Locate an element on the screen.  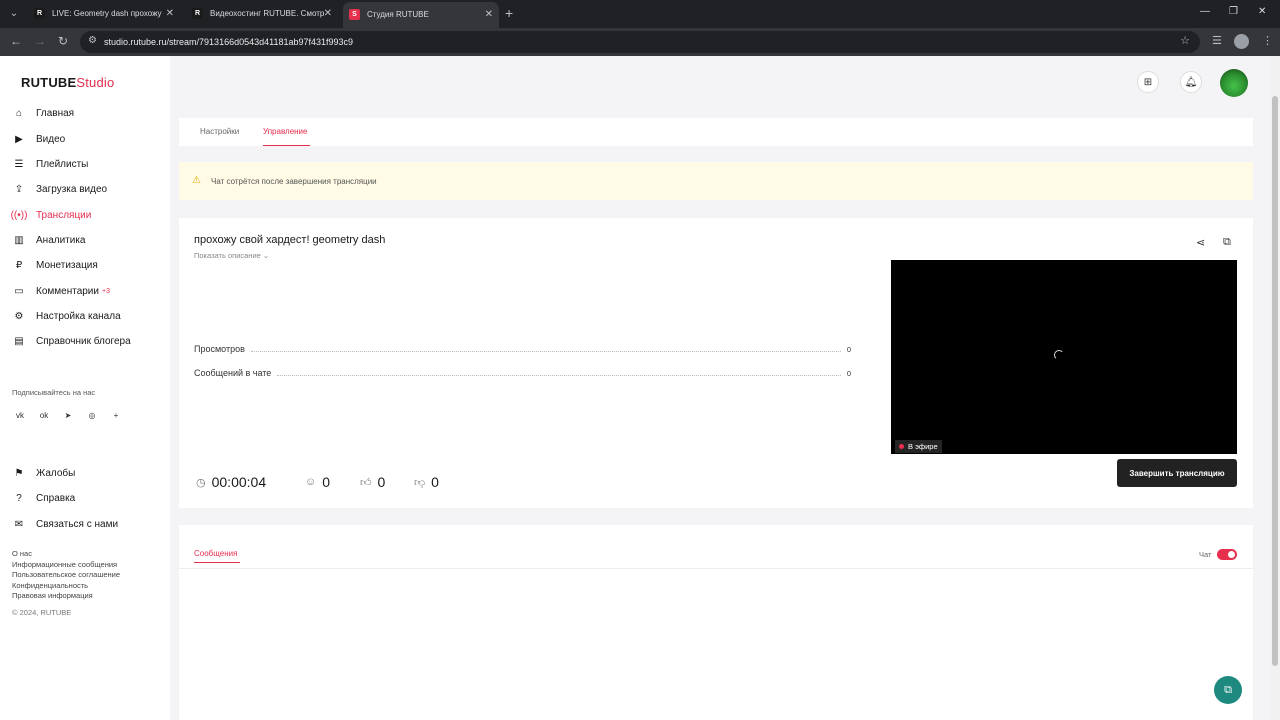
logo-brand: RUTUBE is located at coordinates (49, 82).